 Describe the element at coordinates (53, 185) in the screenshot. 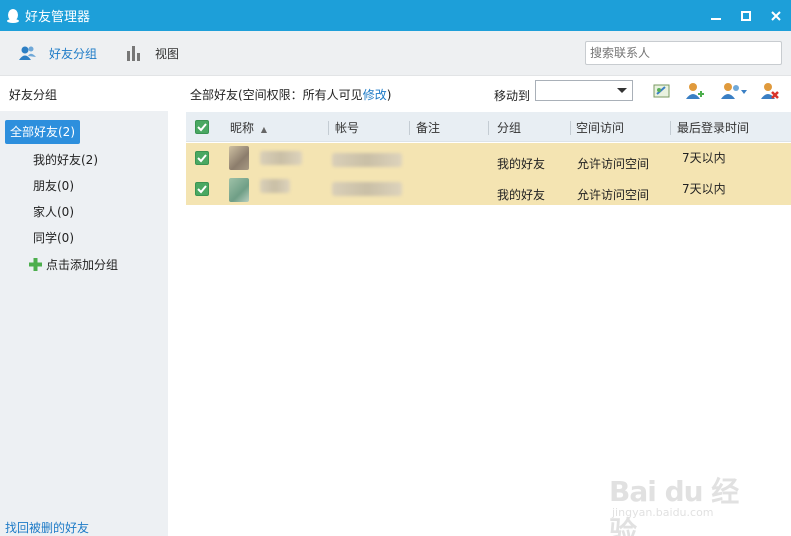

I see `group-item-friends: 朋友(0)` at that location.